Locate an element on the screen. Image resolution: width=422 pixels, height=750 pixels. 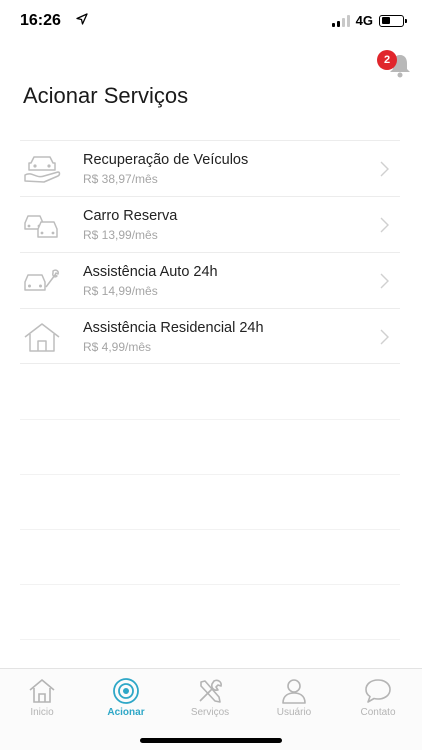
user-icon is located at coordinates (294, 691).